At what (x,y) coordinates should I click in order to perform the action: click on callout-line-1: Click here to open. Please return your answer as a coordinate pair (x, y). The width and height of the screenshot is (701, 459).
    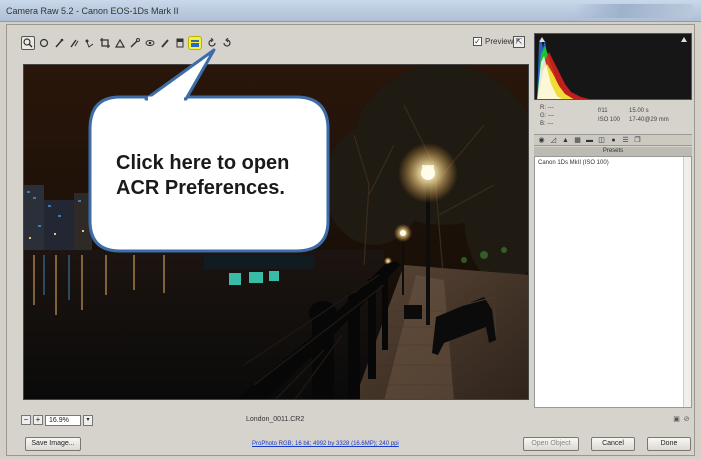
    Looking at the image, I should click on (203, 163).